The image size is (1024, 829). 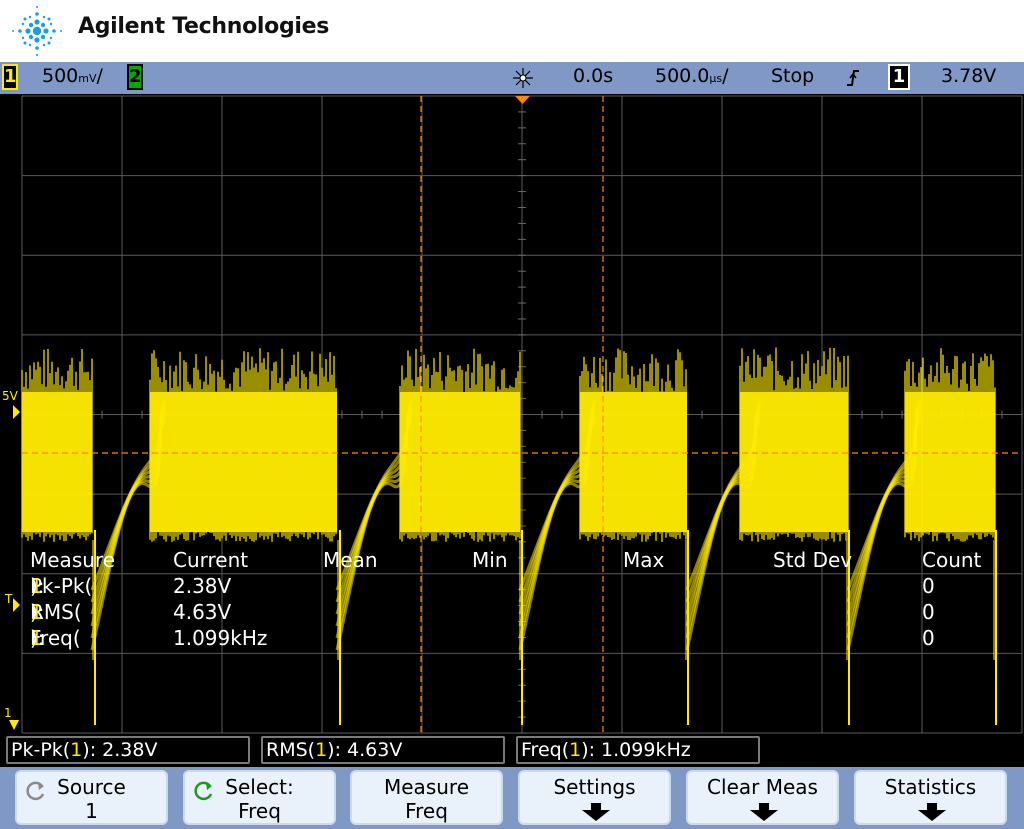 What do you see at coordinates (523, 78) in the screenshot?
I see `acquire-run-icon` at bounding box center [523, 78].